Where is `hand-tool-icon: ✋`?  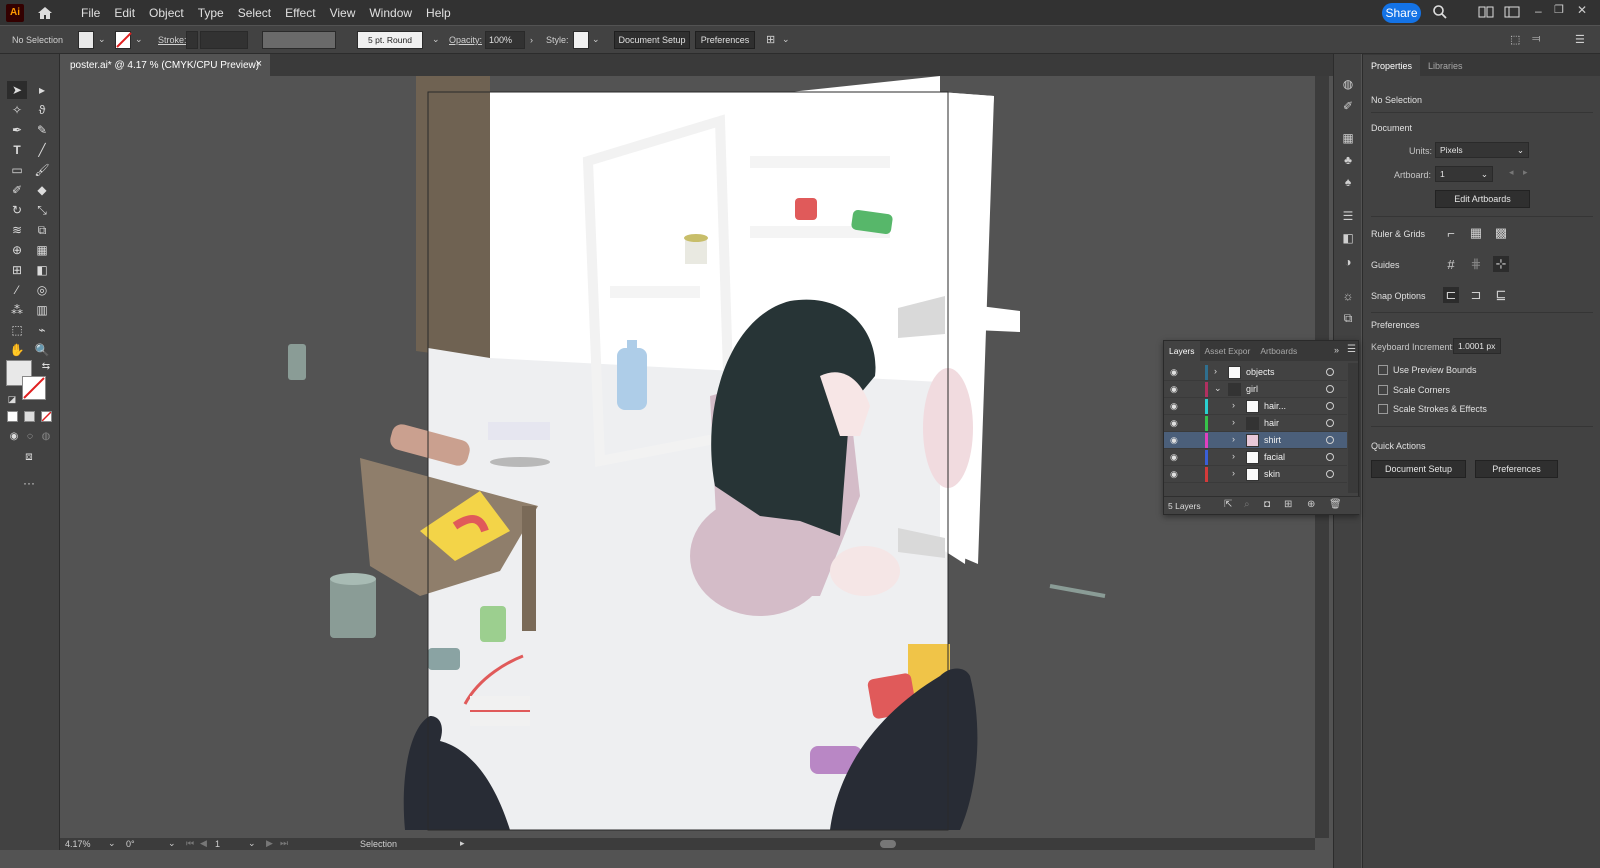 hand-tool-icon: ✋ is located at coordinates (17, 350).